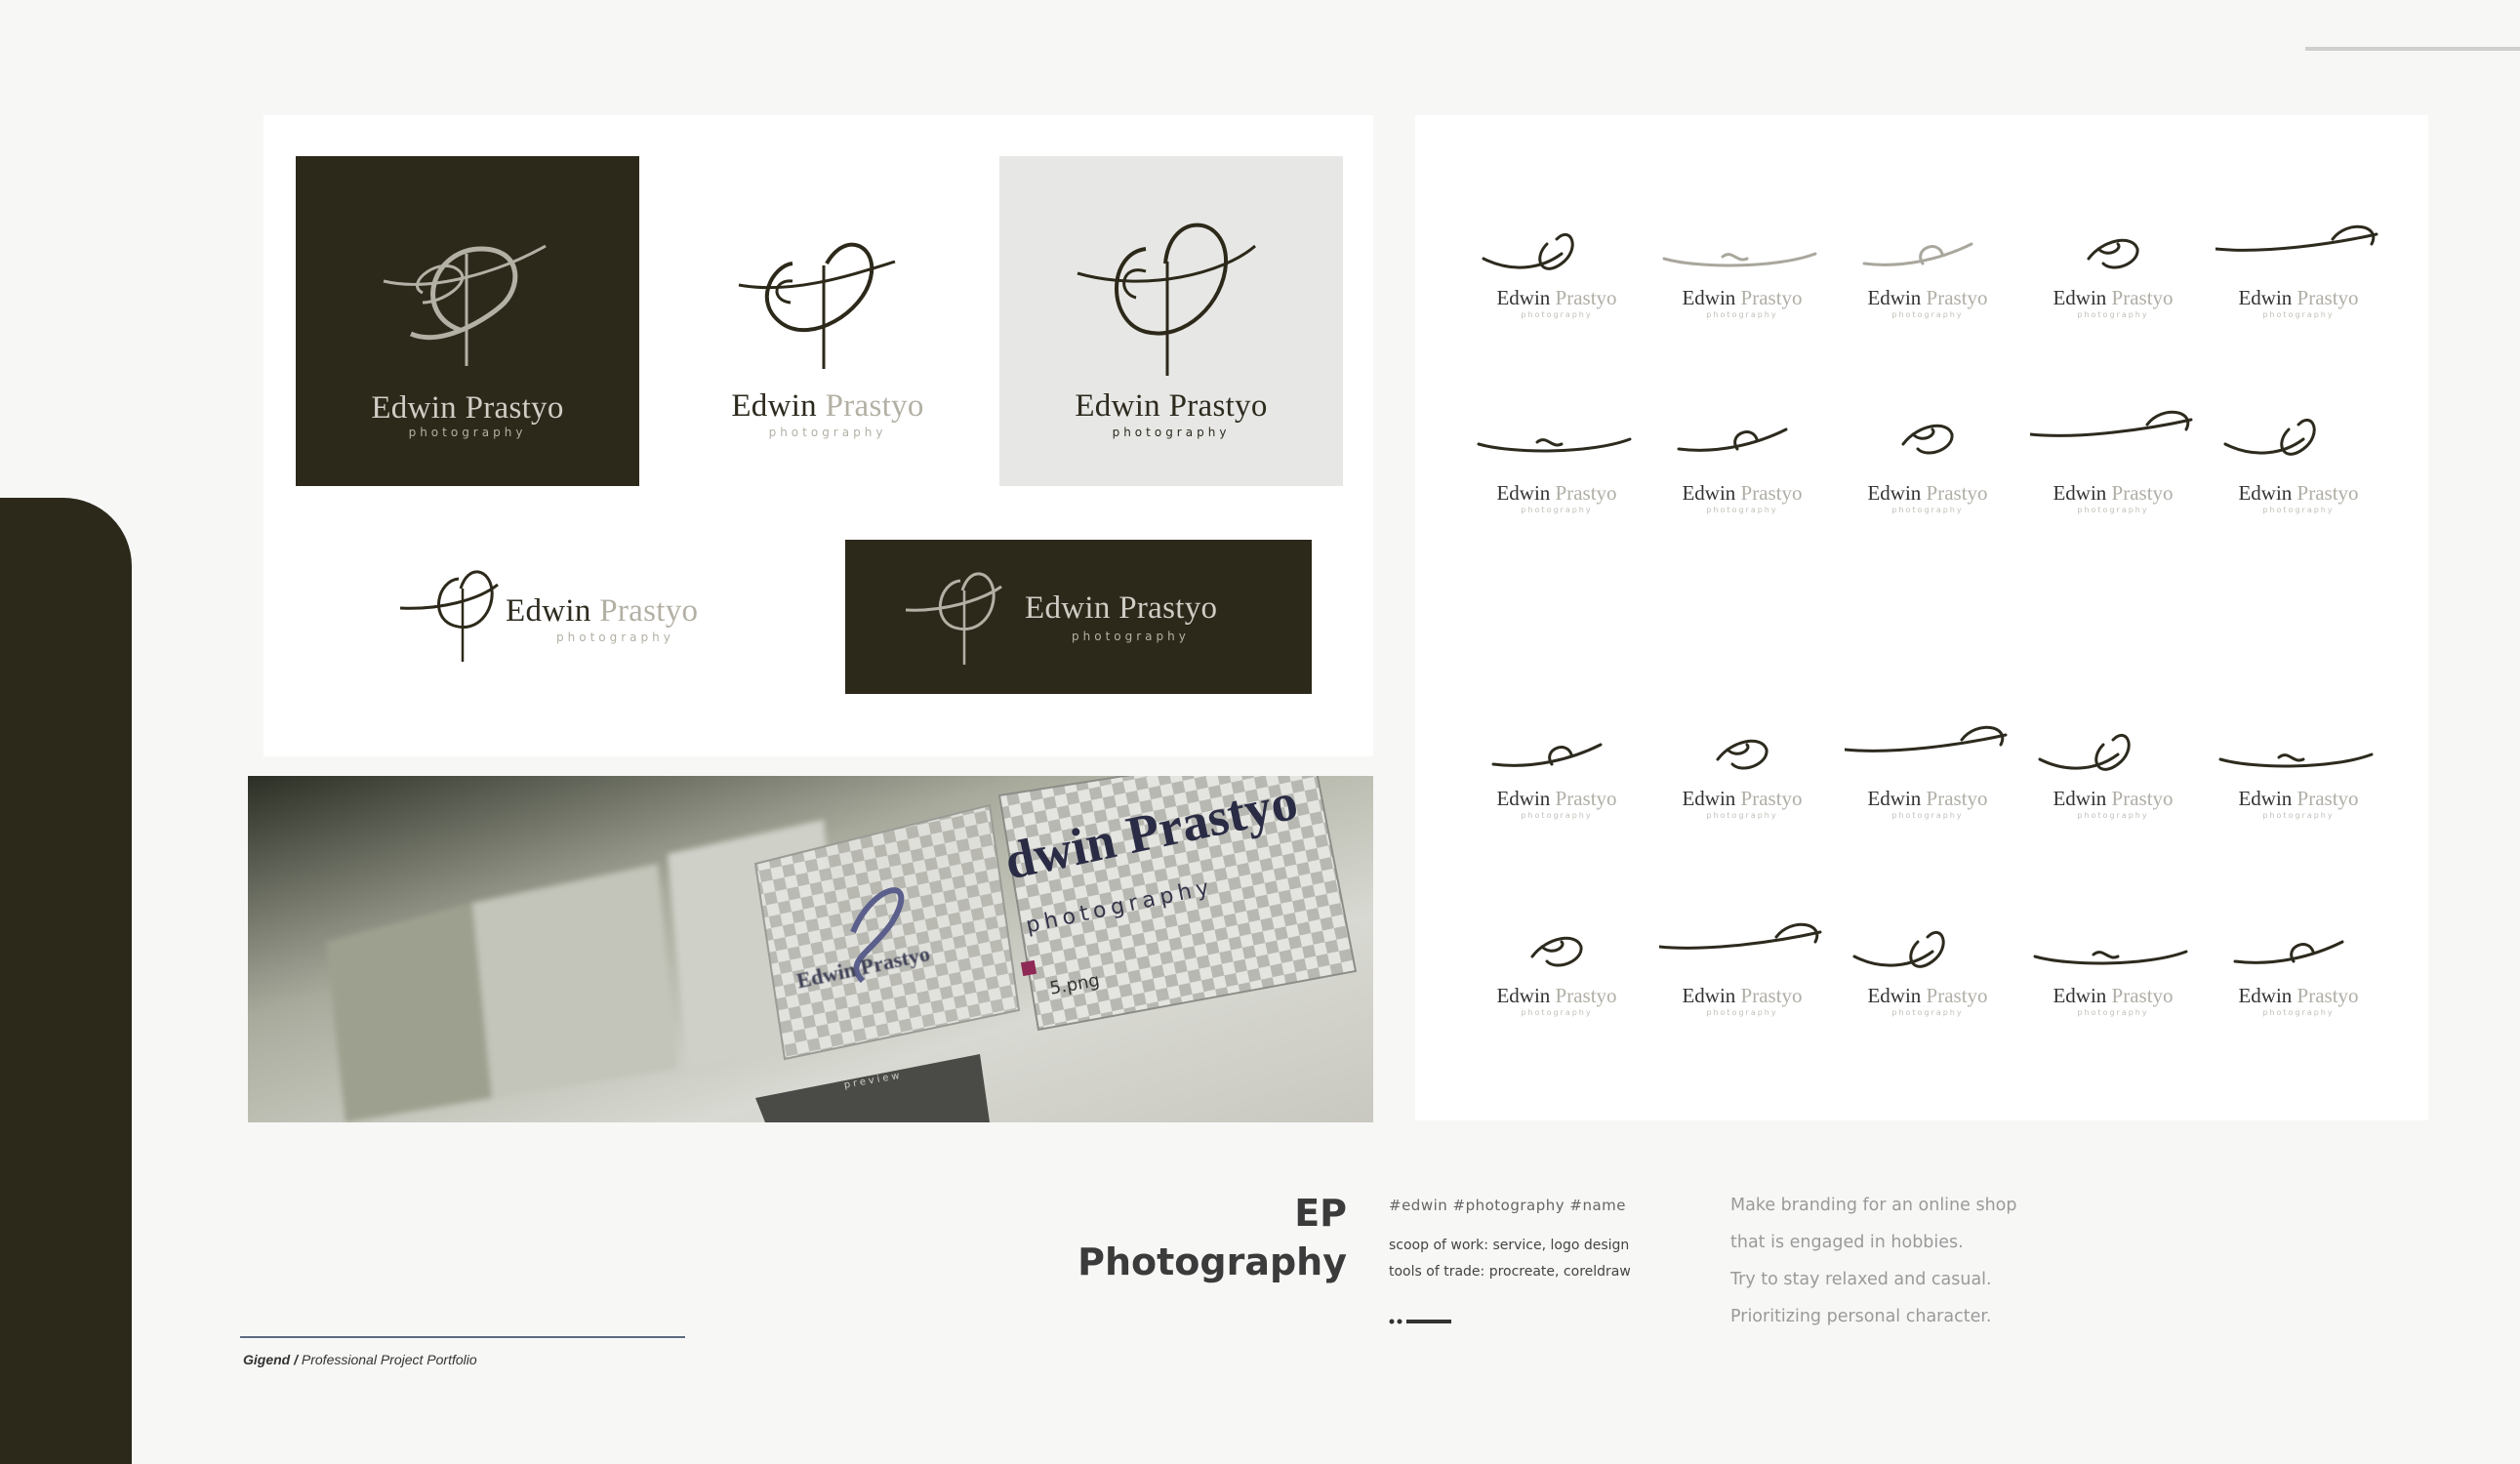 The height and width of the screenshot is (1464, 2520). I want to click on side-accent-panel, so click(66, 981).